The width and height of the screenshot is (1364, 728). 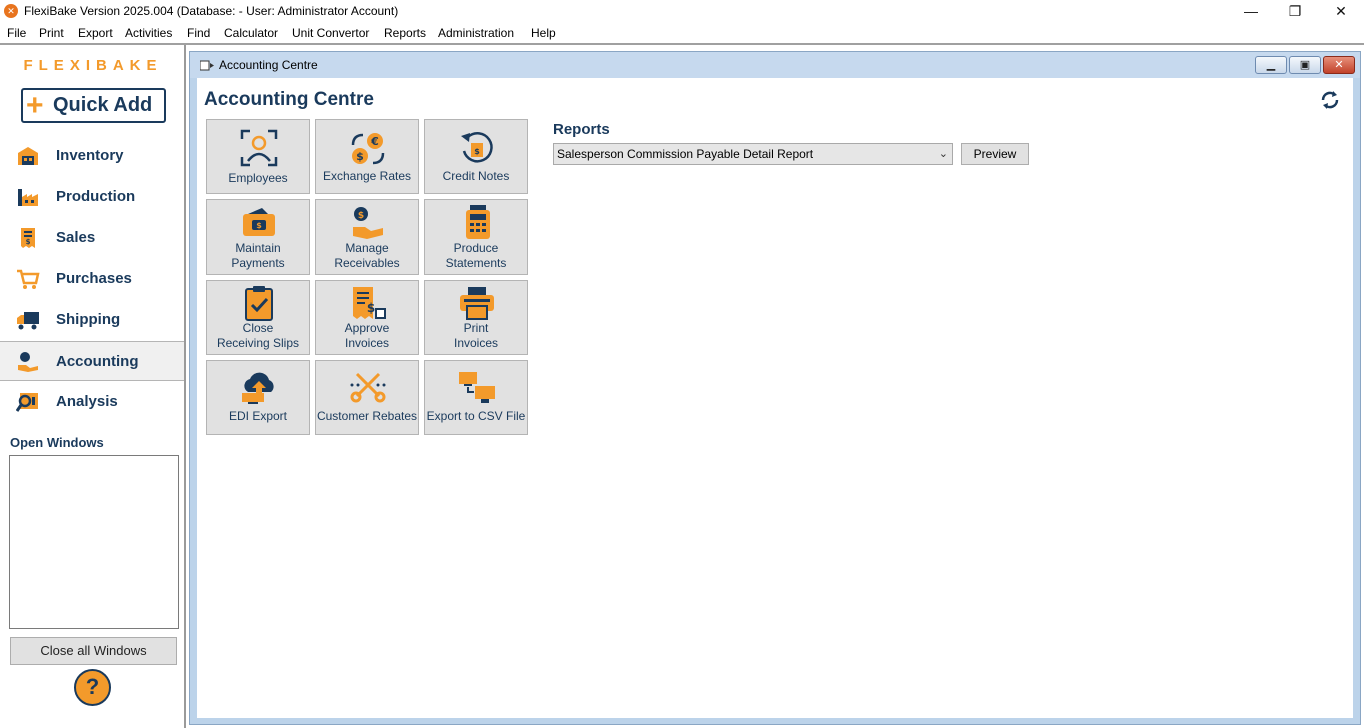 I want to click on restore-button: ❐, so click(x=1295, y=11).